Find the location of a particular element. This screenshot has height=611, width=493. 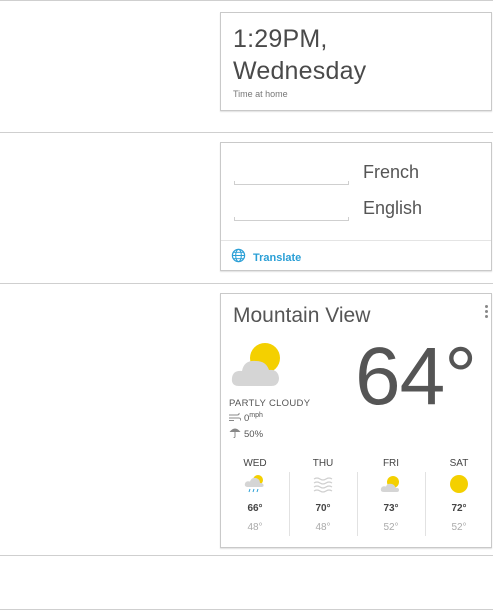

city-name: Mountain View is located at coordinates (302, 315).